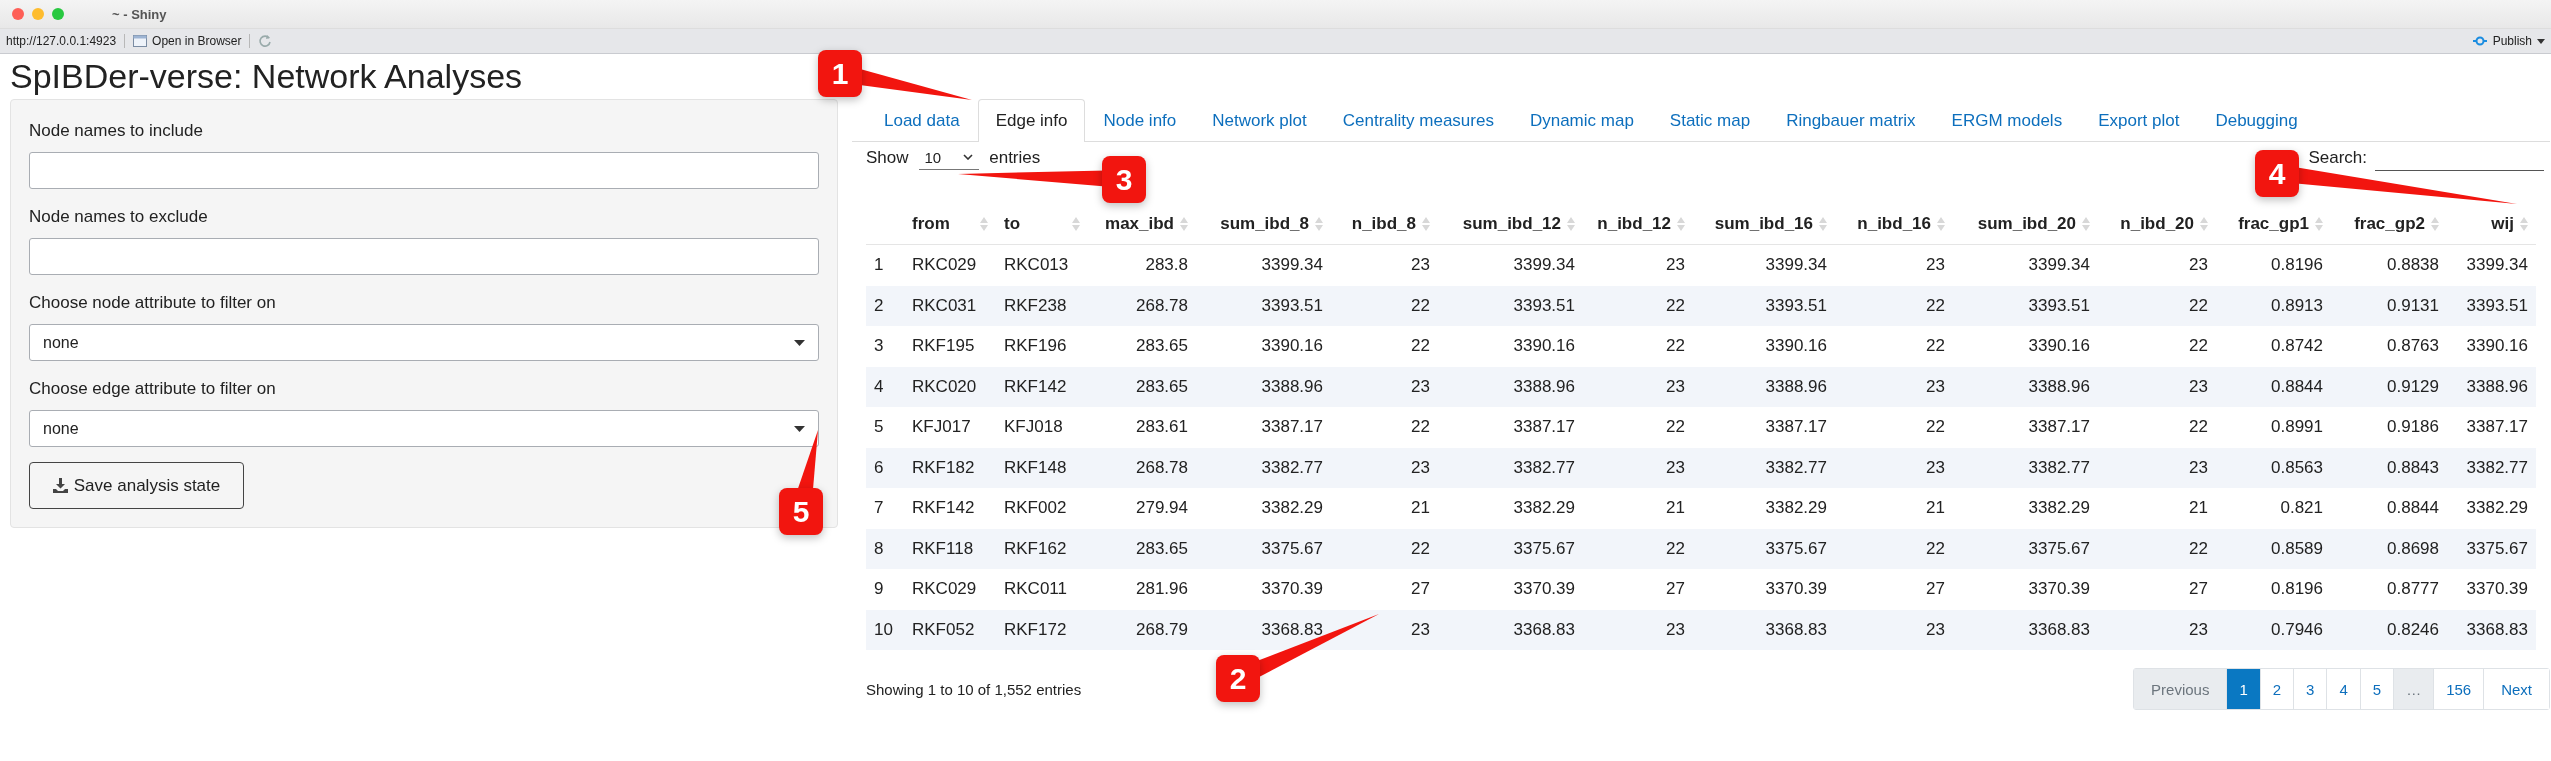  I want to click on column-header: sum_ibd_12, so click(1511, 224).